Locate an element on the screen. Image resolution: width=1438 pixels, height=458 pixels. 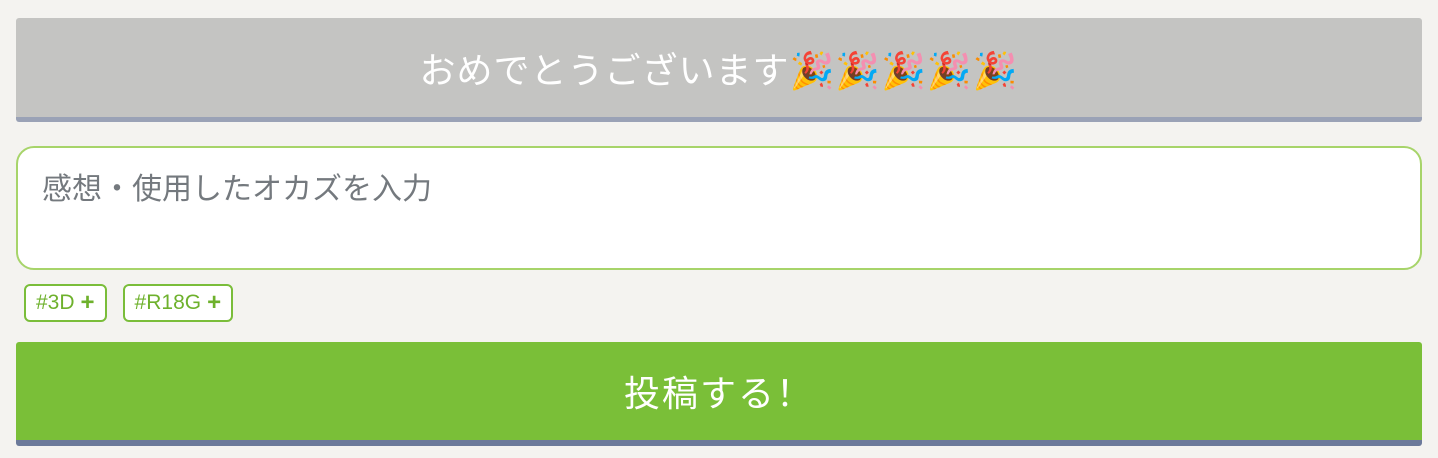
tag-label: #3D is located at coordinates (55, 302).